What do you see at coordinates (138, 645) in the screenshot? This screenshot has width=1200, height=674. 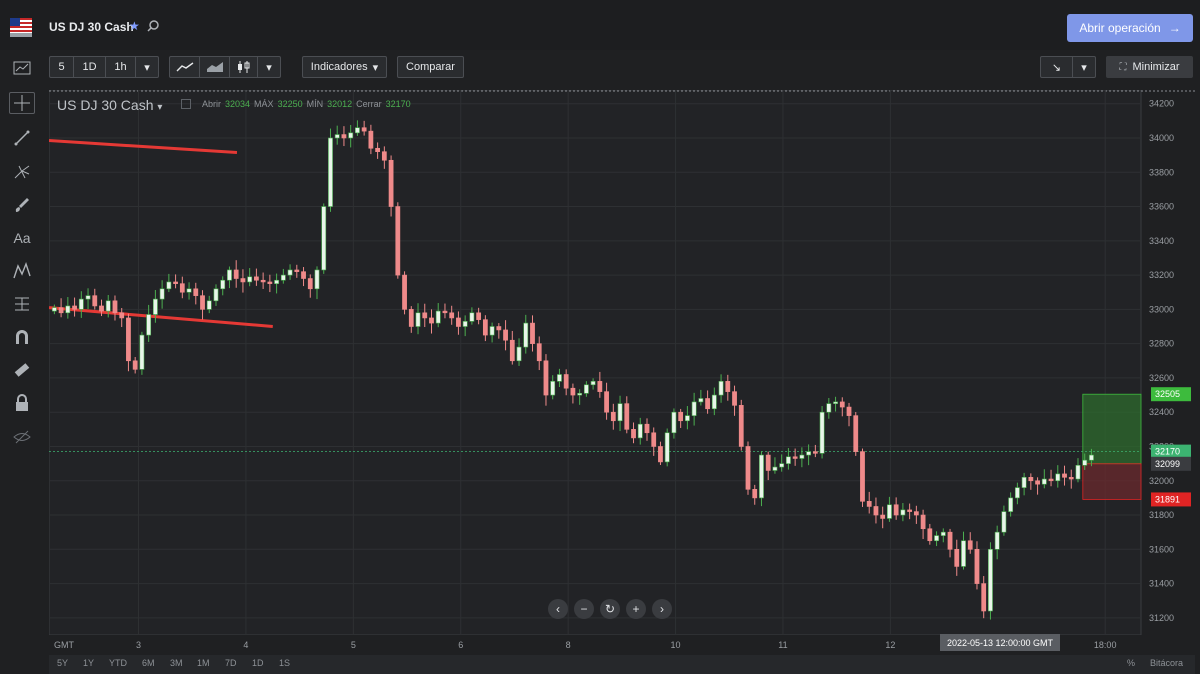 I see `x-tick-label: 3` at bounding box center [138, 645].